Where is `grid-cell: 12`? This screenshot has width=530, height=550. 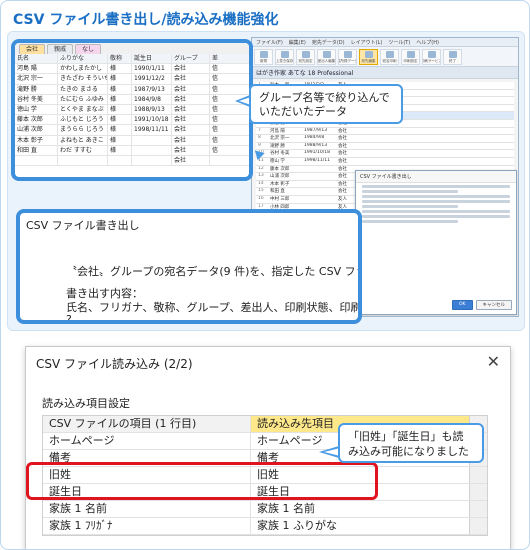
grid-cell: 12 is located at coordinates (261, 168).